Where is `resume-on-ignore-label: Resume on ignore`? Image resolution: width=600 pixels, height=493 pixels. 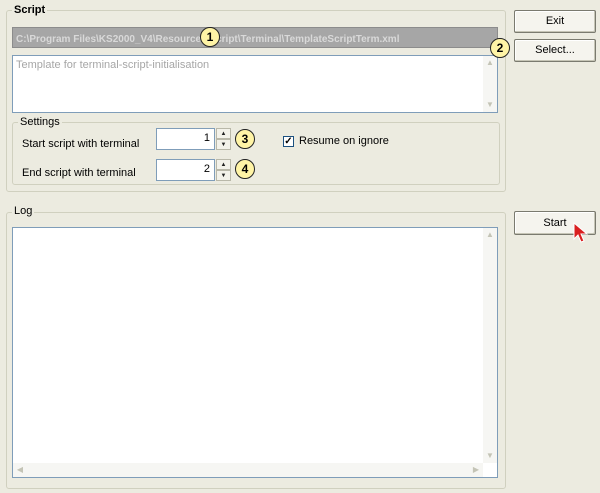 resume-on-ignore-label: Resume on ignore is located at coordinates (344, 141).